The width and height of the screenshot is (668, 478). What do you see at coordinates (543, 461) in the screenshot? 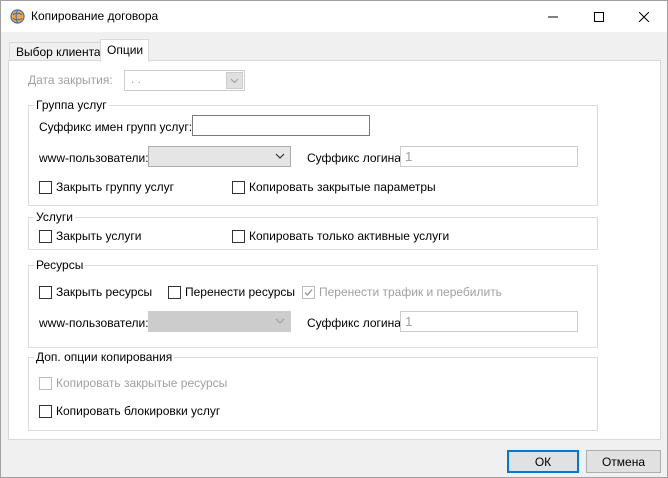
I see `ok-button: ОК` at bounding box center [543, 461].